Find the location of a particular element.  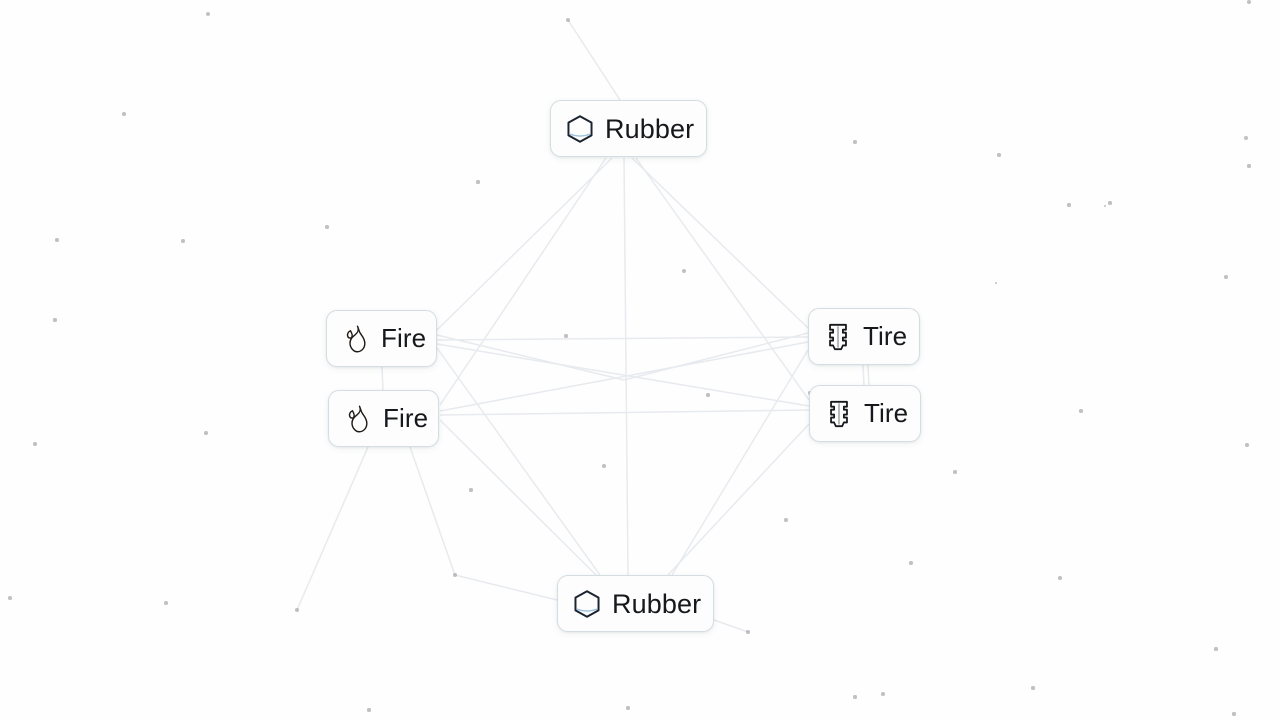

graph-node-tire-lower: Tire is located at coordinates (865, 413).